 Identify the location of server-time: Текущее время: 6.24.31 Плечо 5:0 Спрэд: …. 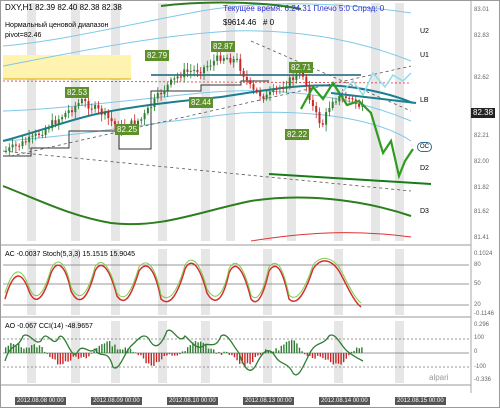
(304, 8).